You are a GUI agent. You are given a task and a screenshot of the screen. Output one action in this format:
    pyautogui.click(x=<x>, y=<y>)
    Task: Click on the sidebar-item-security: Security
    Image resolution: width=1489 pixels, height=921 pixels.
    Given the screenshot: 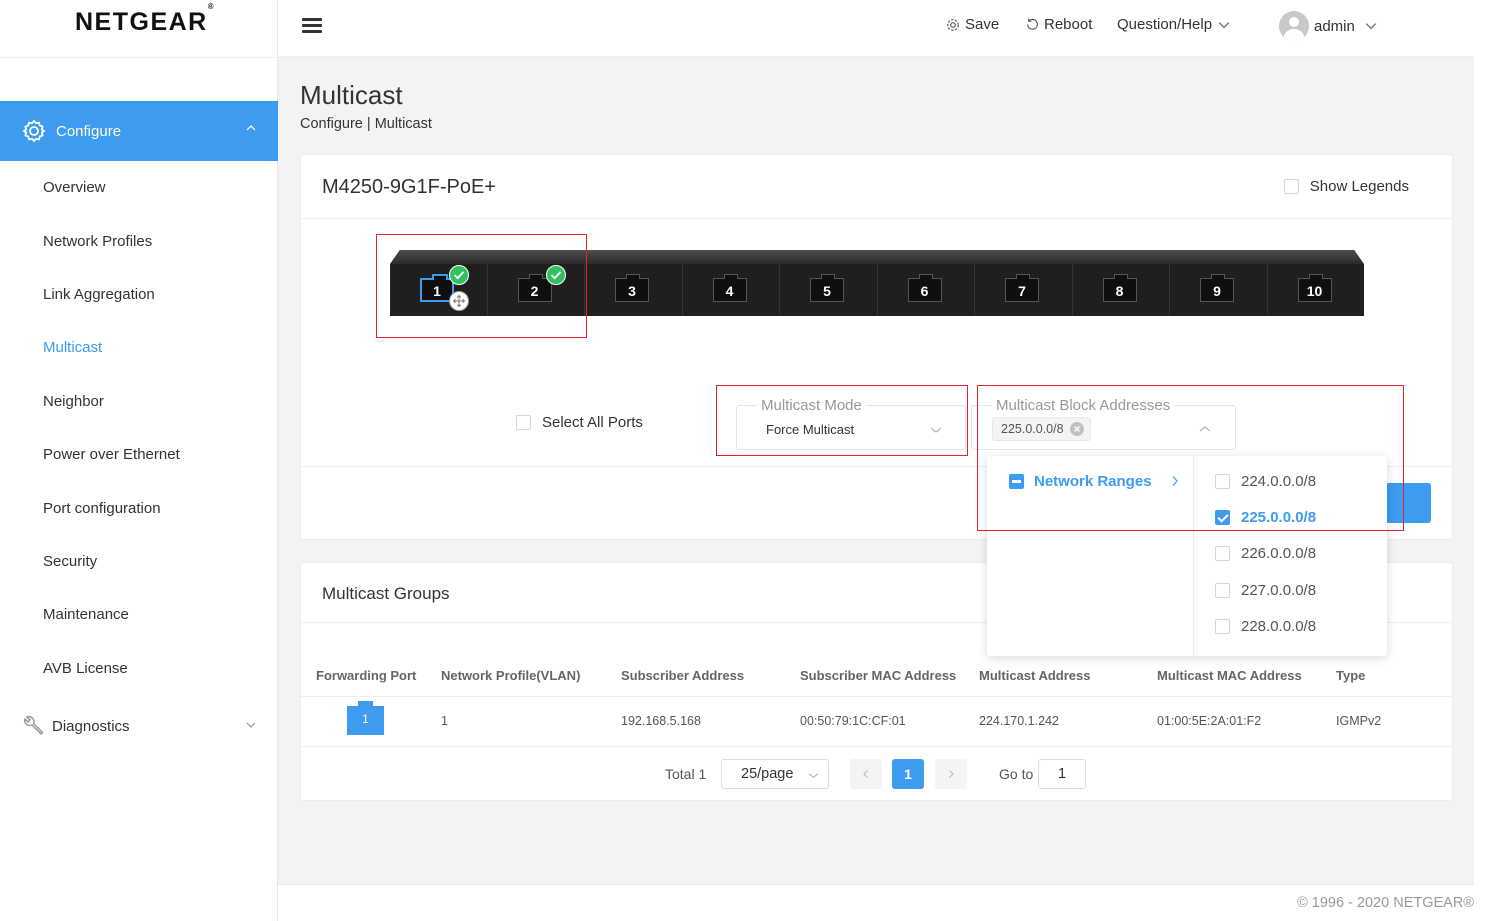 What is the action you would take?
    pyautogui.click(x=139, y=561)
    